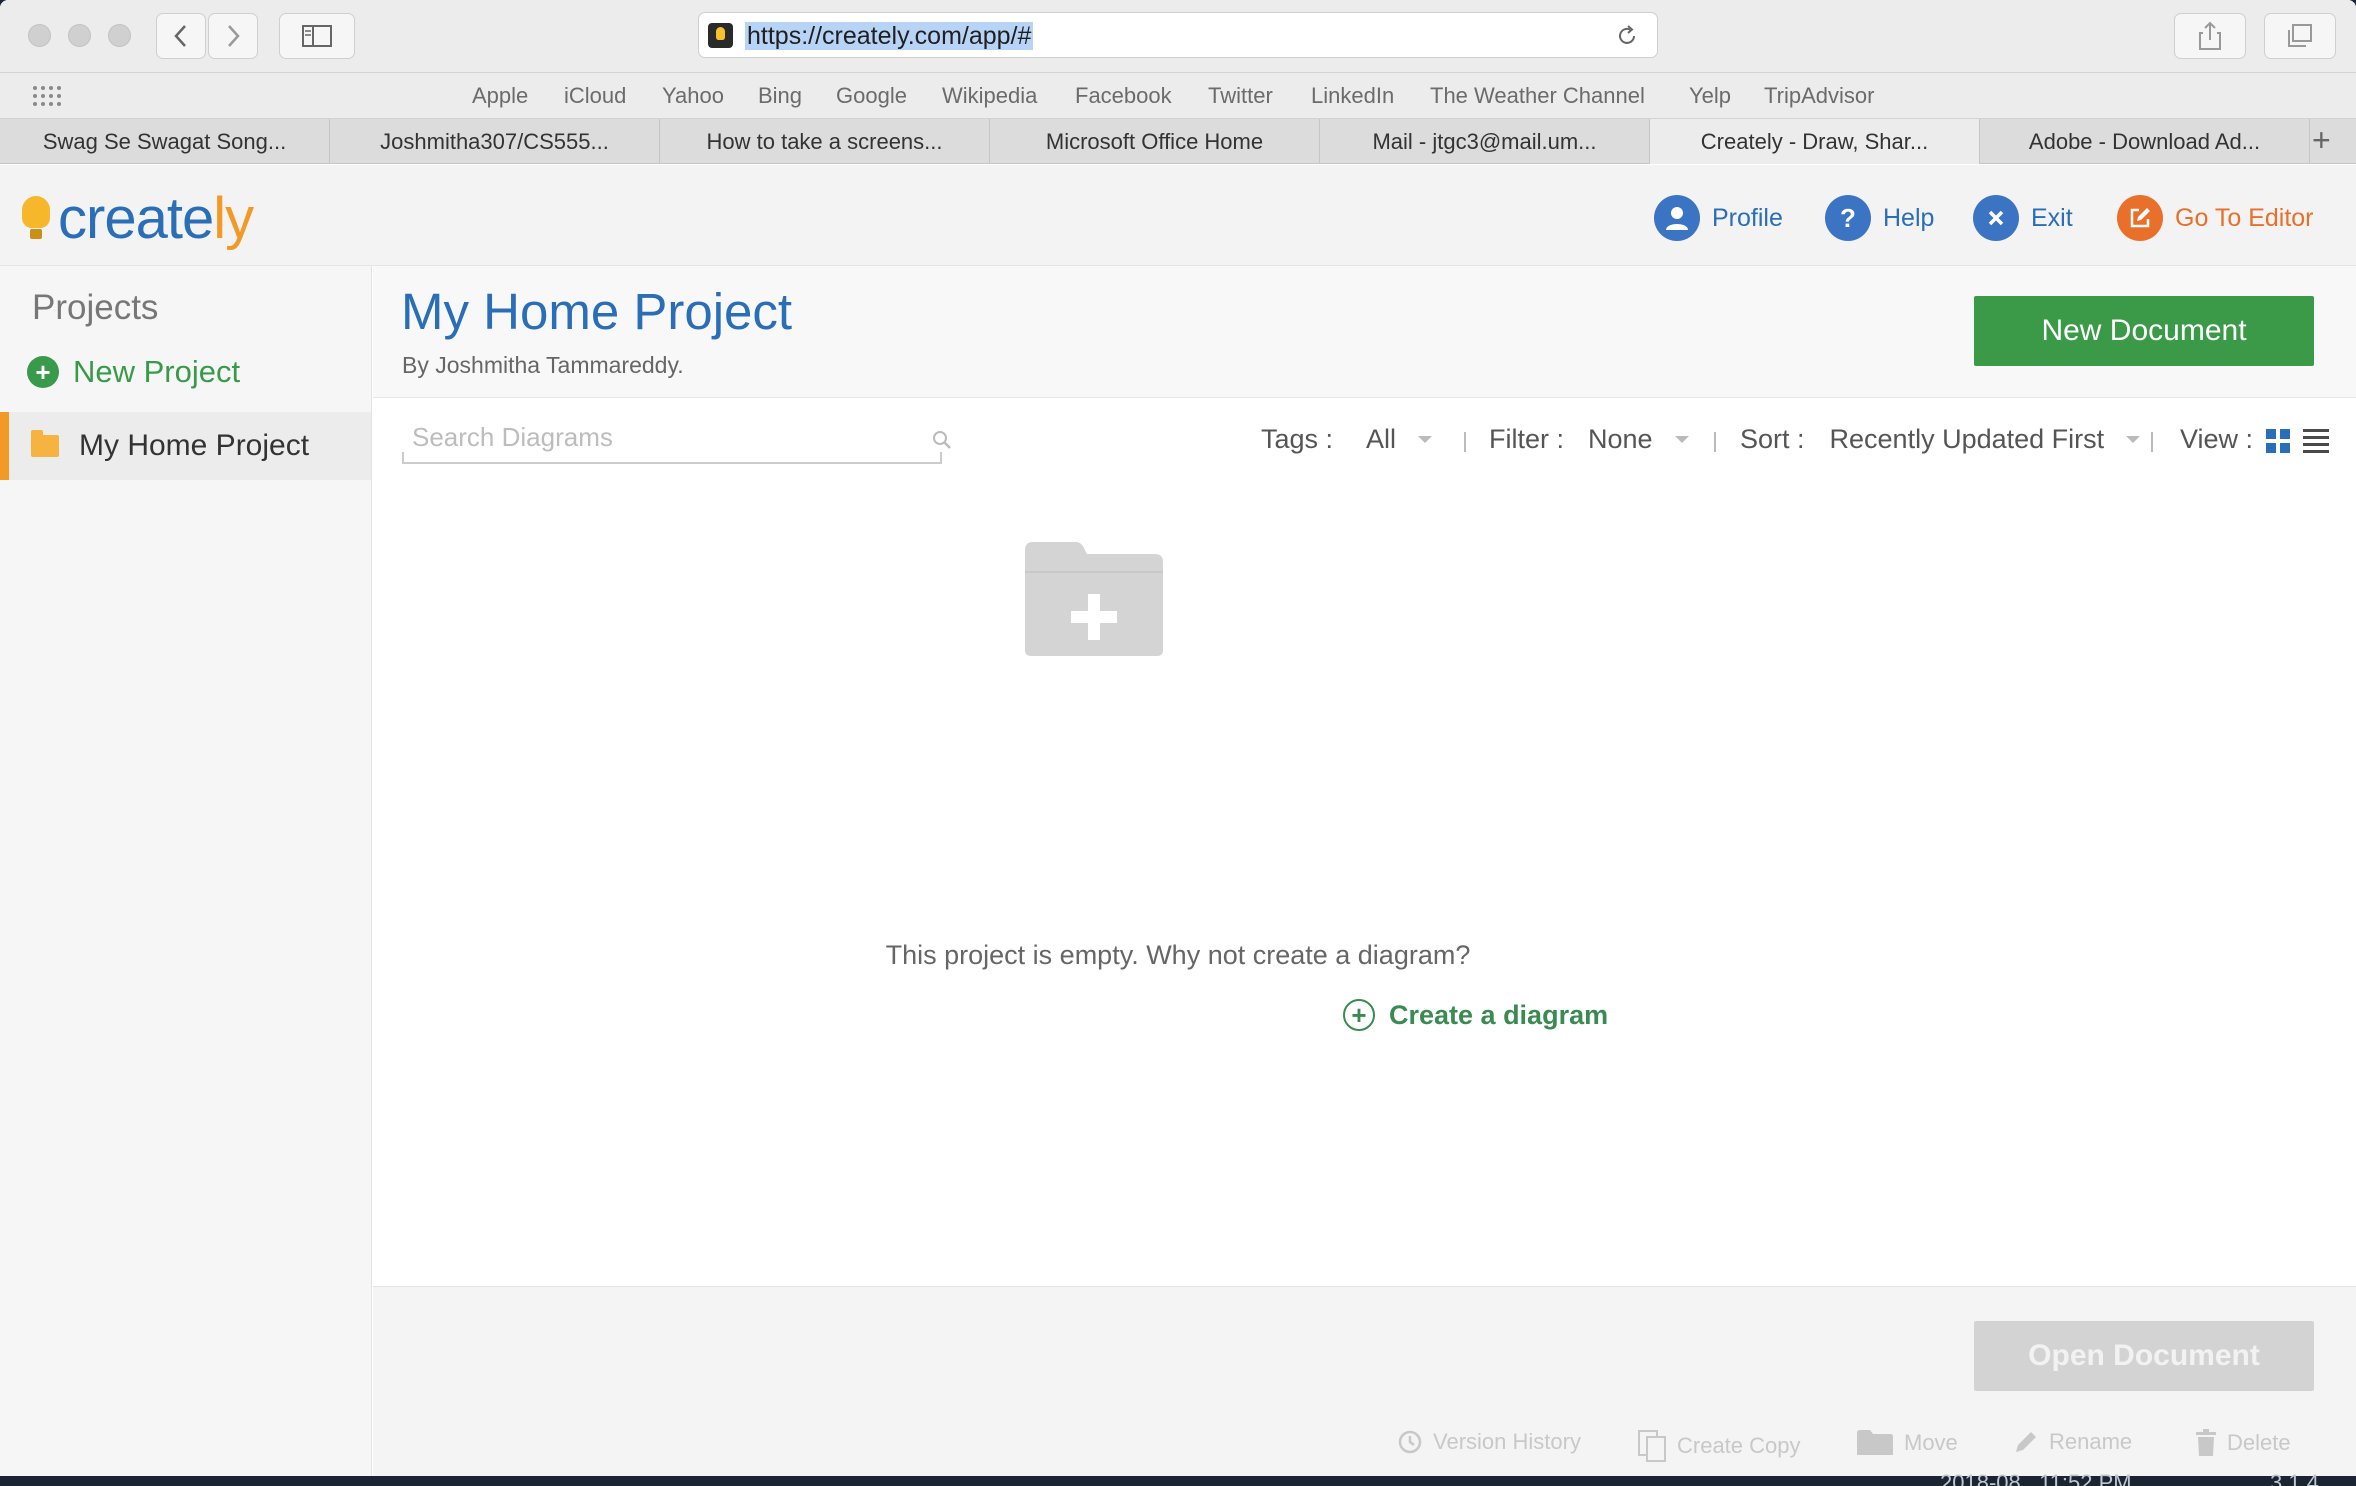  I want to click on favorite-weather-channel: The Weather Channel, so click(1537, 96).